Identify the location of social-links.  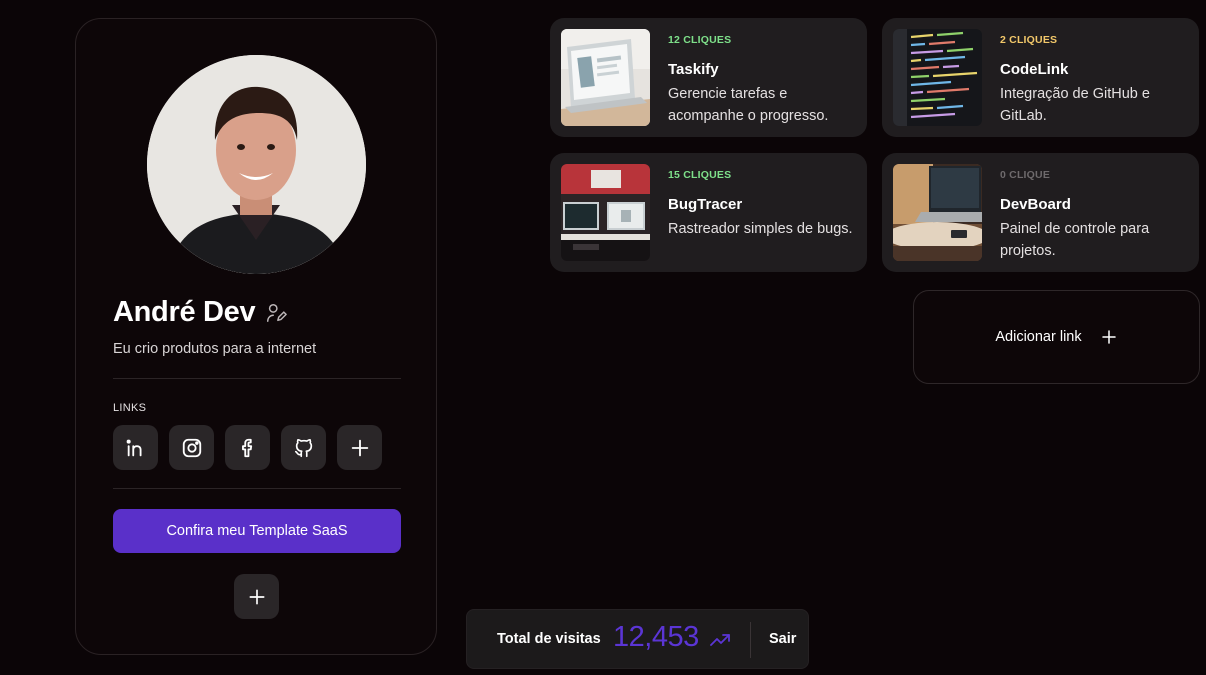
(247, 447).